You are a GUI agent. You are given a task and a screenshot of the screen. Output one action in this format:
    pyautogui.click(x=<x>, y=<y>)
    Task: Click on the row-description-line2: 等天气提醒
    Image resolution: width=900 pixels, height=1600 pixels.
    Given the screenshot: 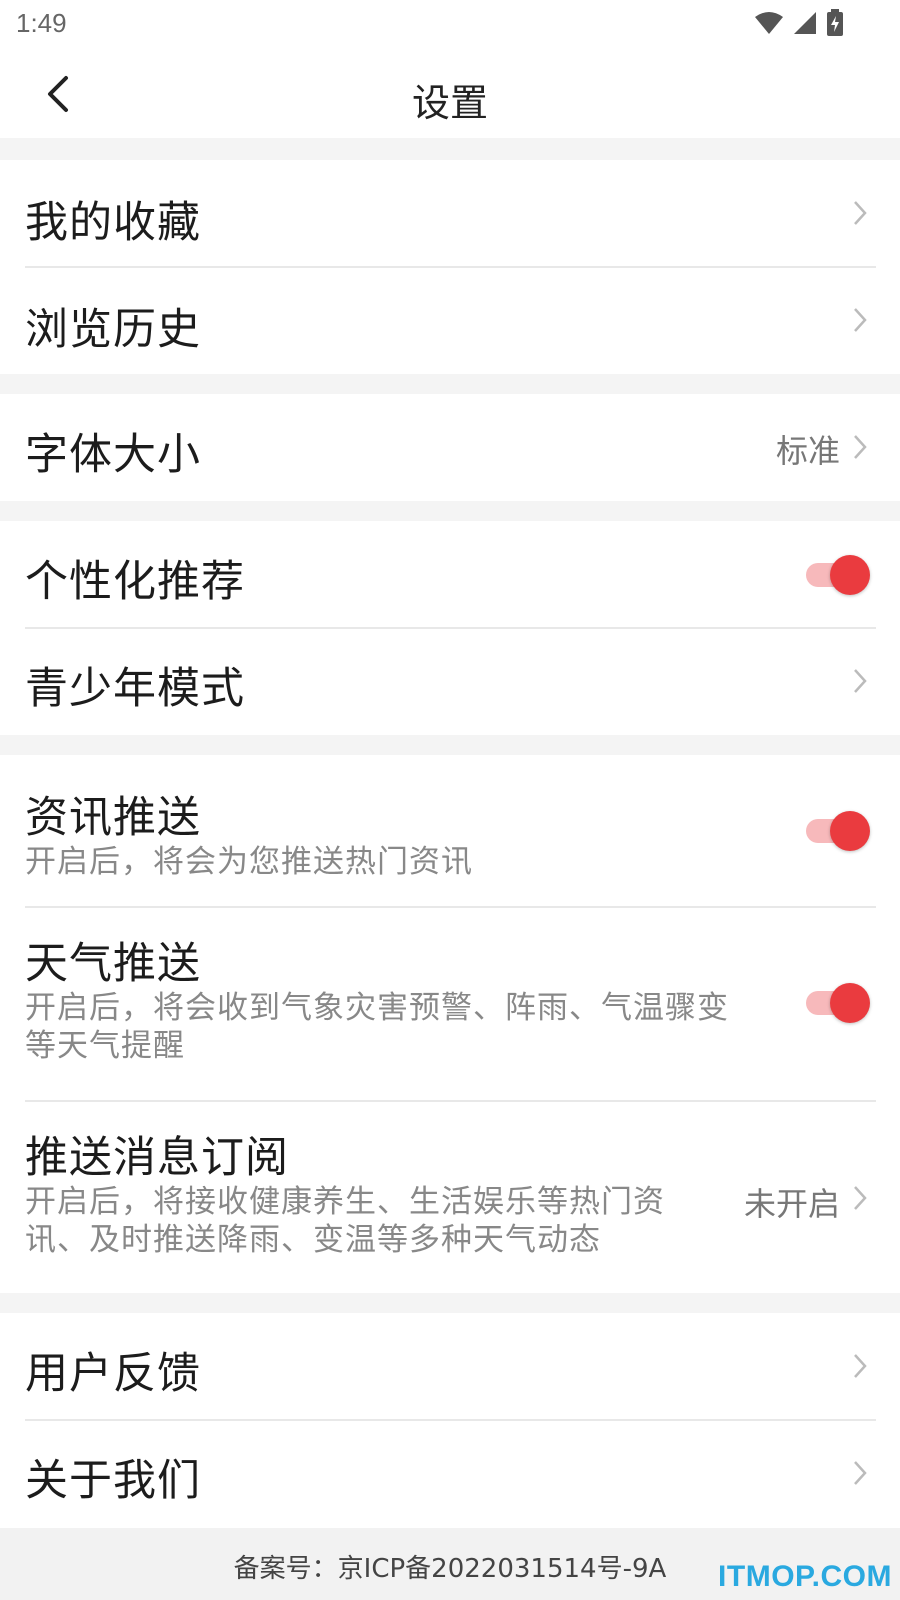 What is the action you would take?
    pyautogui.click(x=105, y=1046)
    